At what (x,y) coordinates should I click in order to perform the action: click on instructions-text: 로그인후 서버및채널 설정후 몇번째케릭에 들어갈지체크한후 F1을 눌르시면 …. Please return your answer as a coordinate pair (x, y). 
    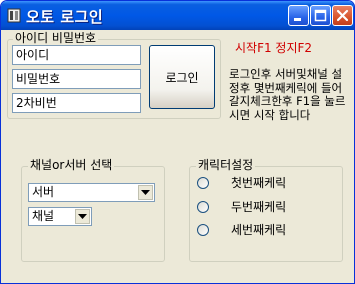
    Looking at the image, I should click on (287, 94).